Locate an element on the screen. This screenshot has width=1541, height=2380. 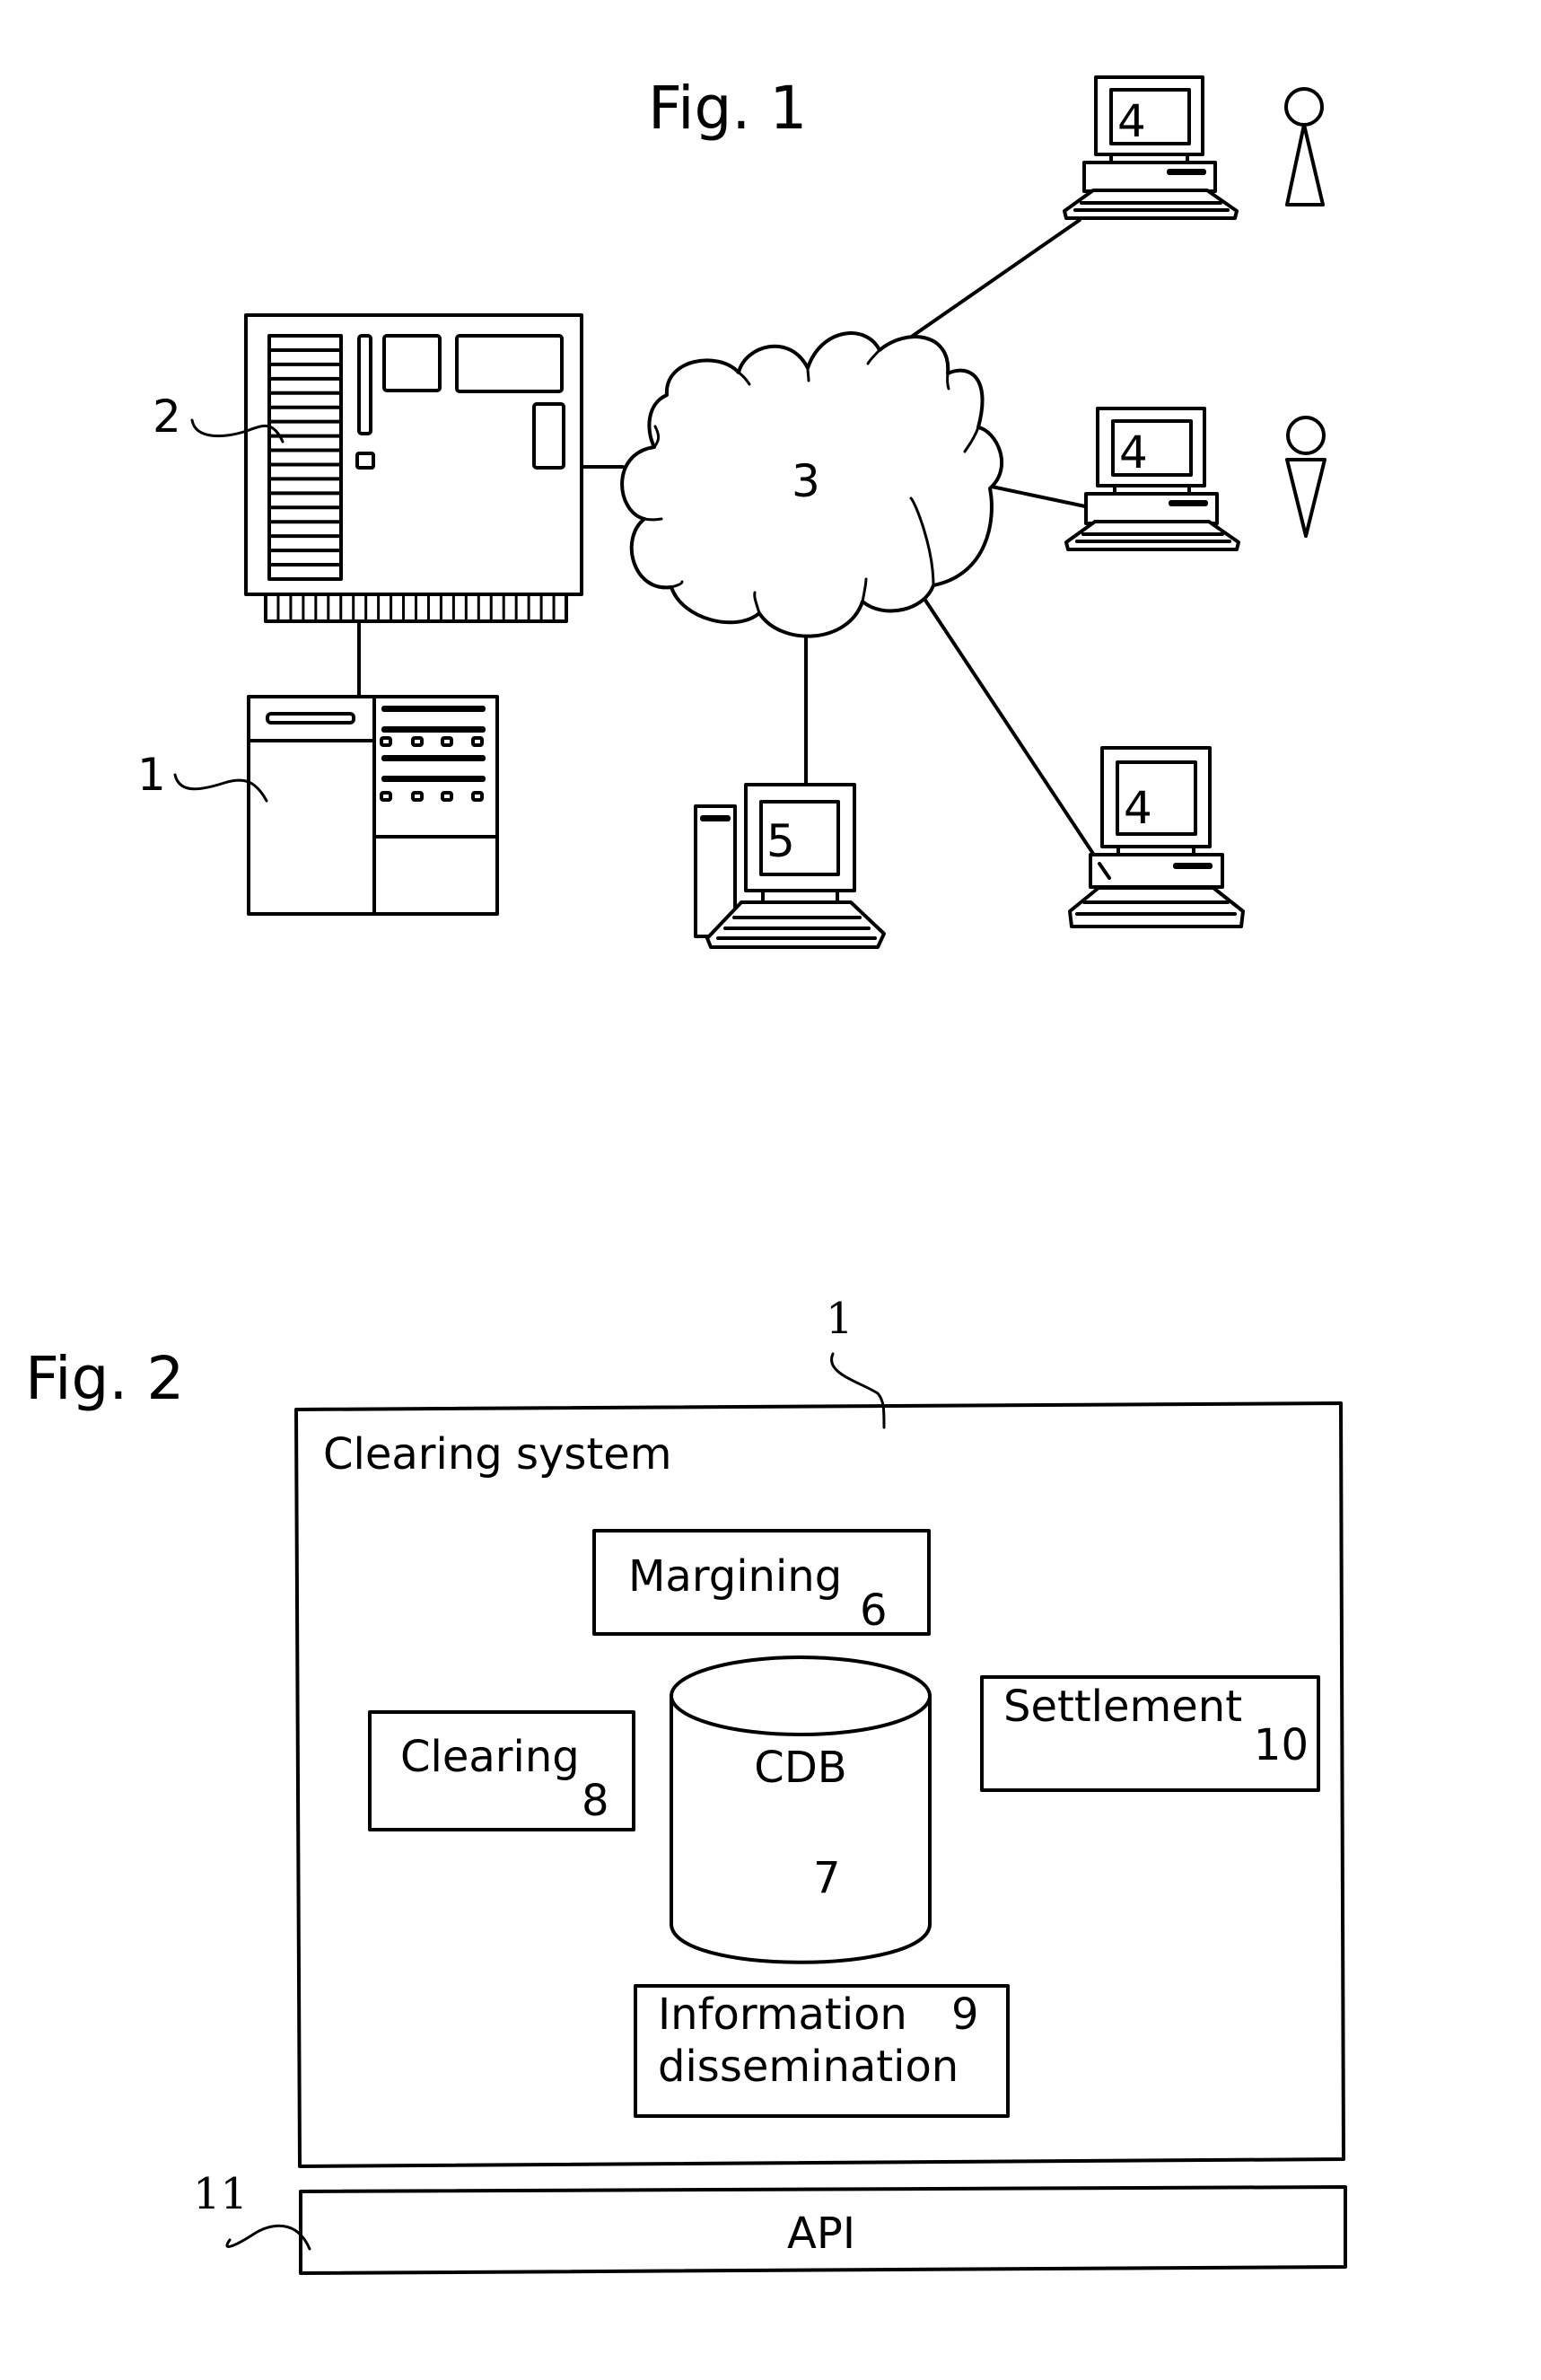
clearing-module: Clearing 8 is located at coordinates (501, 1770).